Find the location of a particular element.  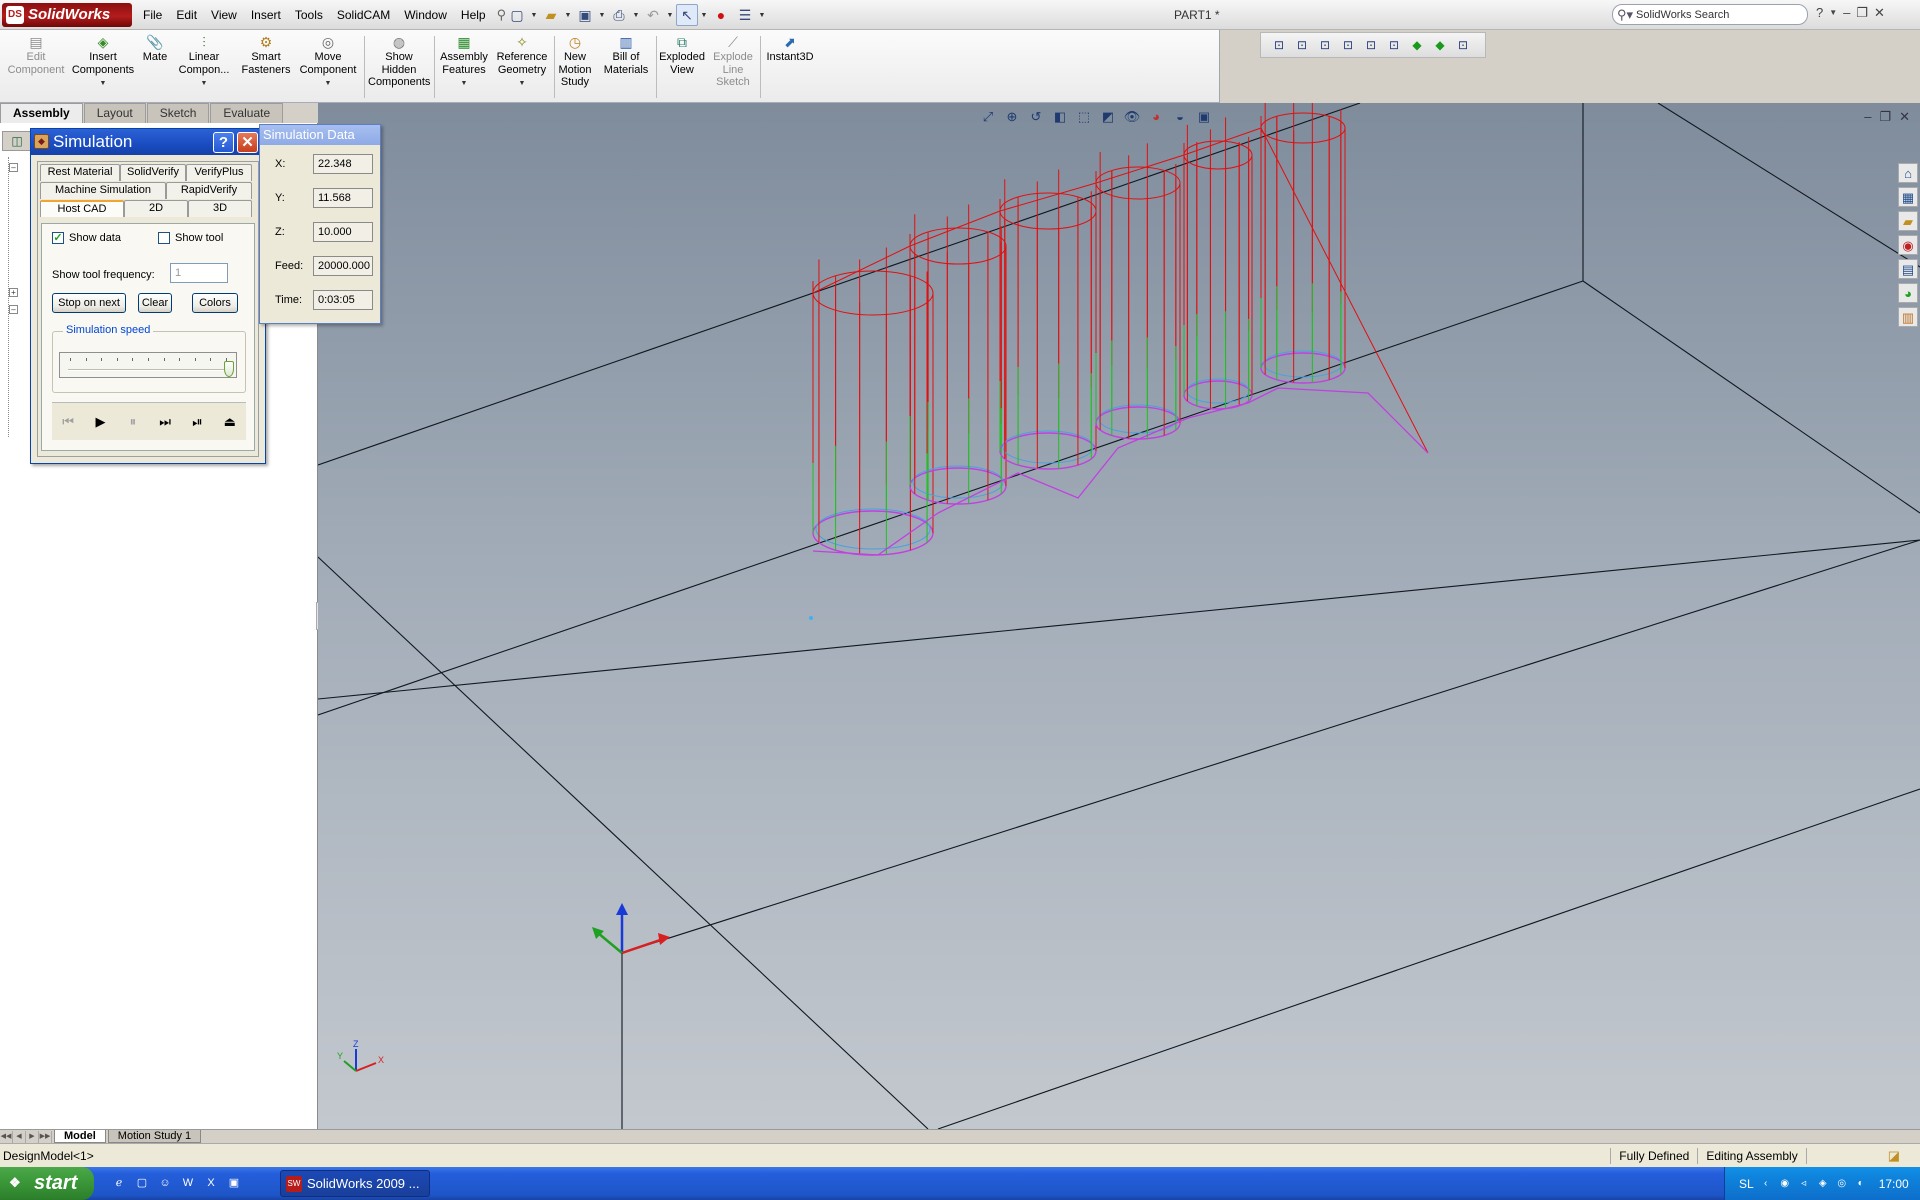

apply-scene-icon: ◒ is located at coordinates (1180, 117).